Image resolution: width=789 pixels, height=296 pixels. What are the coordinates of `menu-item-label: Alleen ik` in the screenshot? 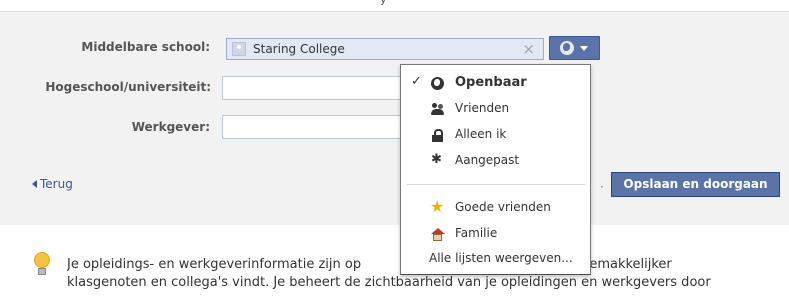 It's located at (481, 134).